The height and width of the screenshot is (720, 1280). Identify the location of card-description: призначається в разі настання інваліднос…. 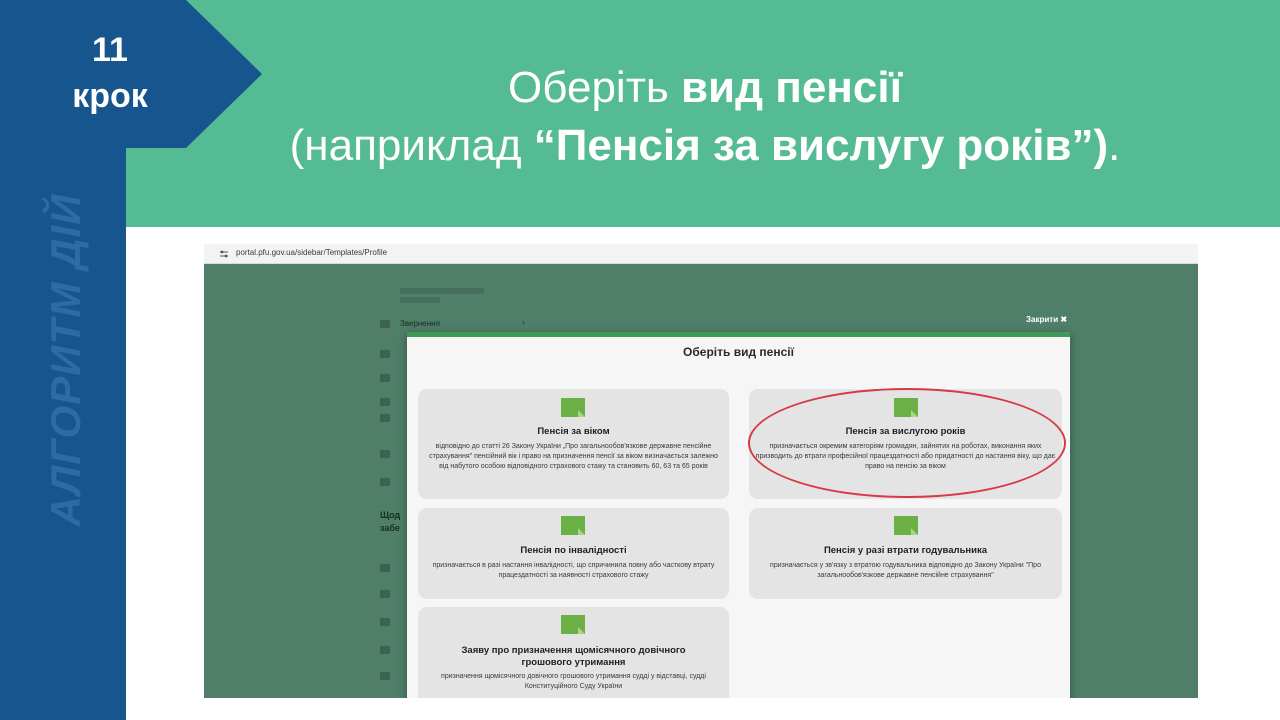
(573, 570).